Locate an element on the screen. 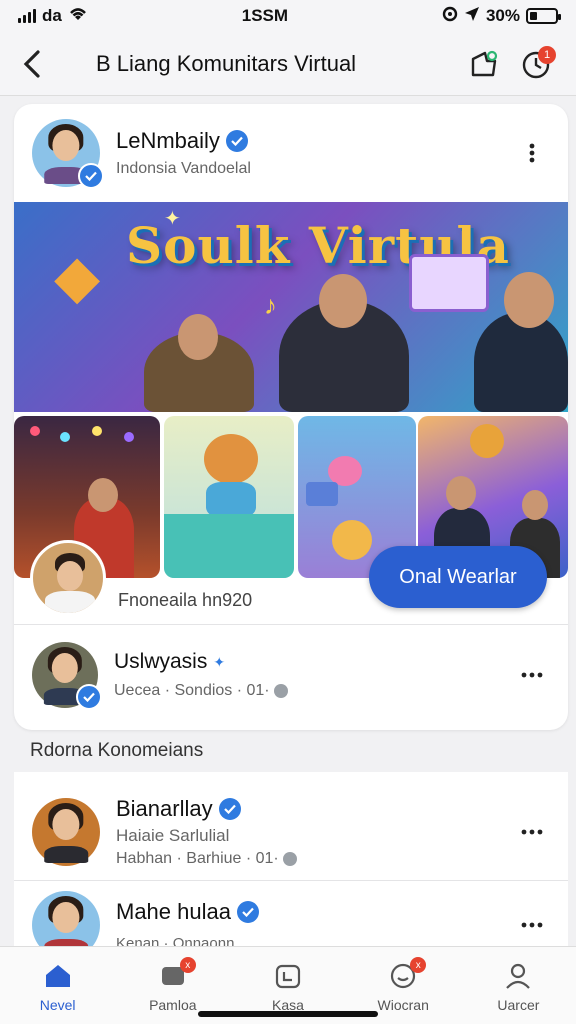  section-heading: Rdorna Konomeians is located at coordinates (117, 750).